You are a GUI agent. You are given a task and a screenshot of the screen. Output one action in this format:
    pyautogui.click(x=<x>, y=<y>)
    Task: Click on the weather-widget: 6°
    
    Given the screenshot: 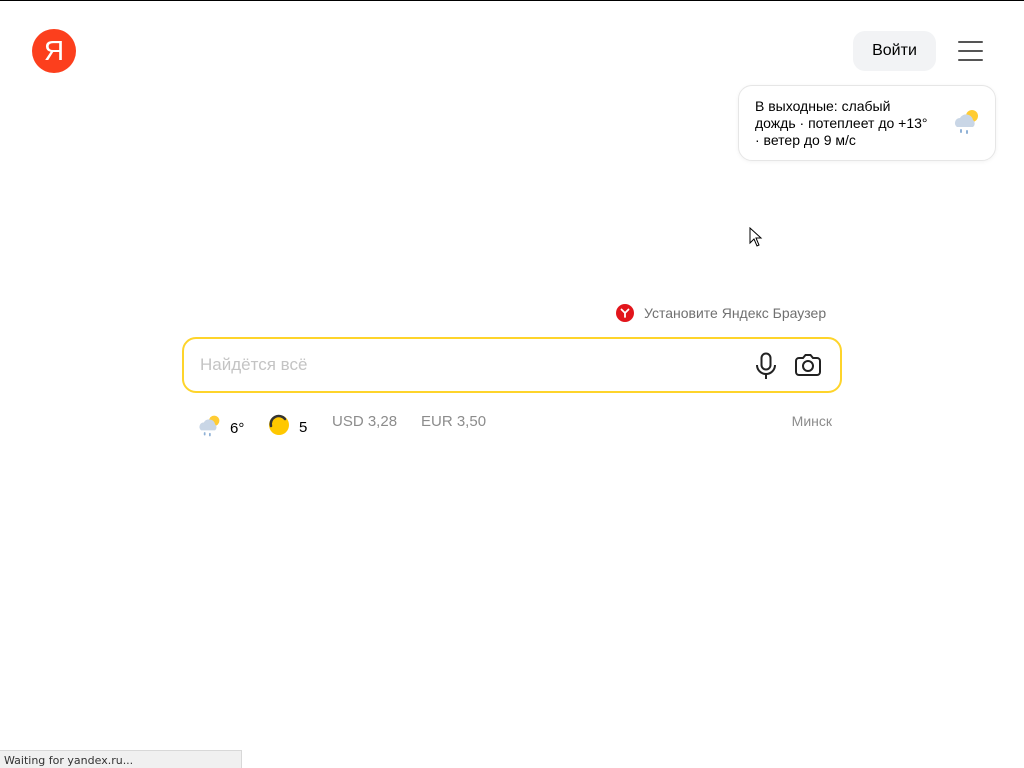 What is the action you would take?
    pyautogui.click(x=220, y=428)
    